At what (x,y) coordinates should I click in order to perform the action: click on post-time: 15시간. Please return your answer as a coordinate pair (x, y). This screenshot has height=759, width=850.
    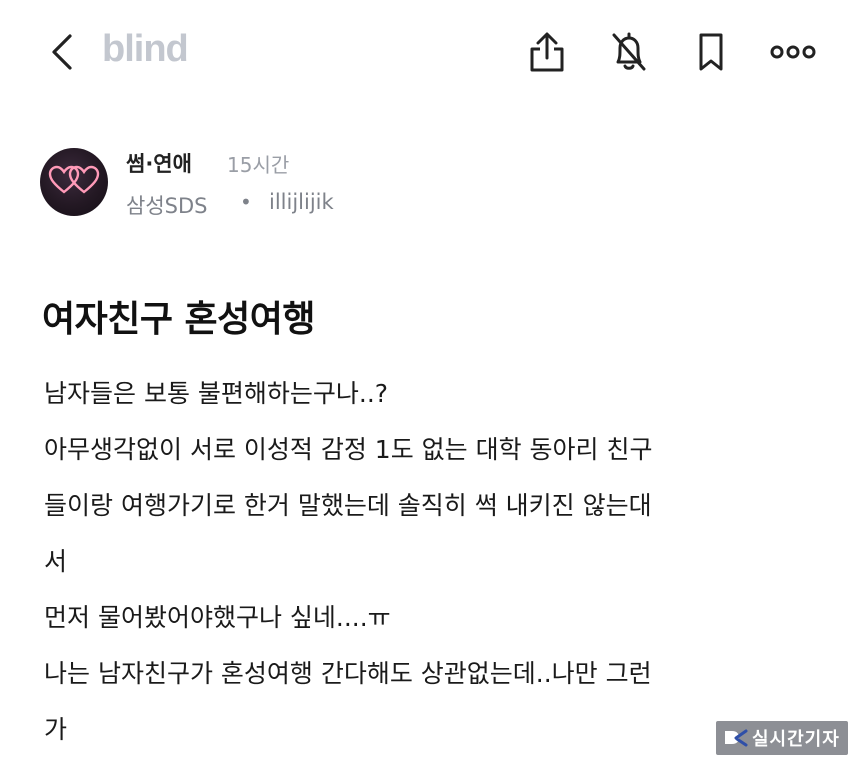
    Looking at the image, I should click on (258, 165).